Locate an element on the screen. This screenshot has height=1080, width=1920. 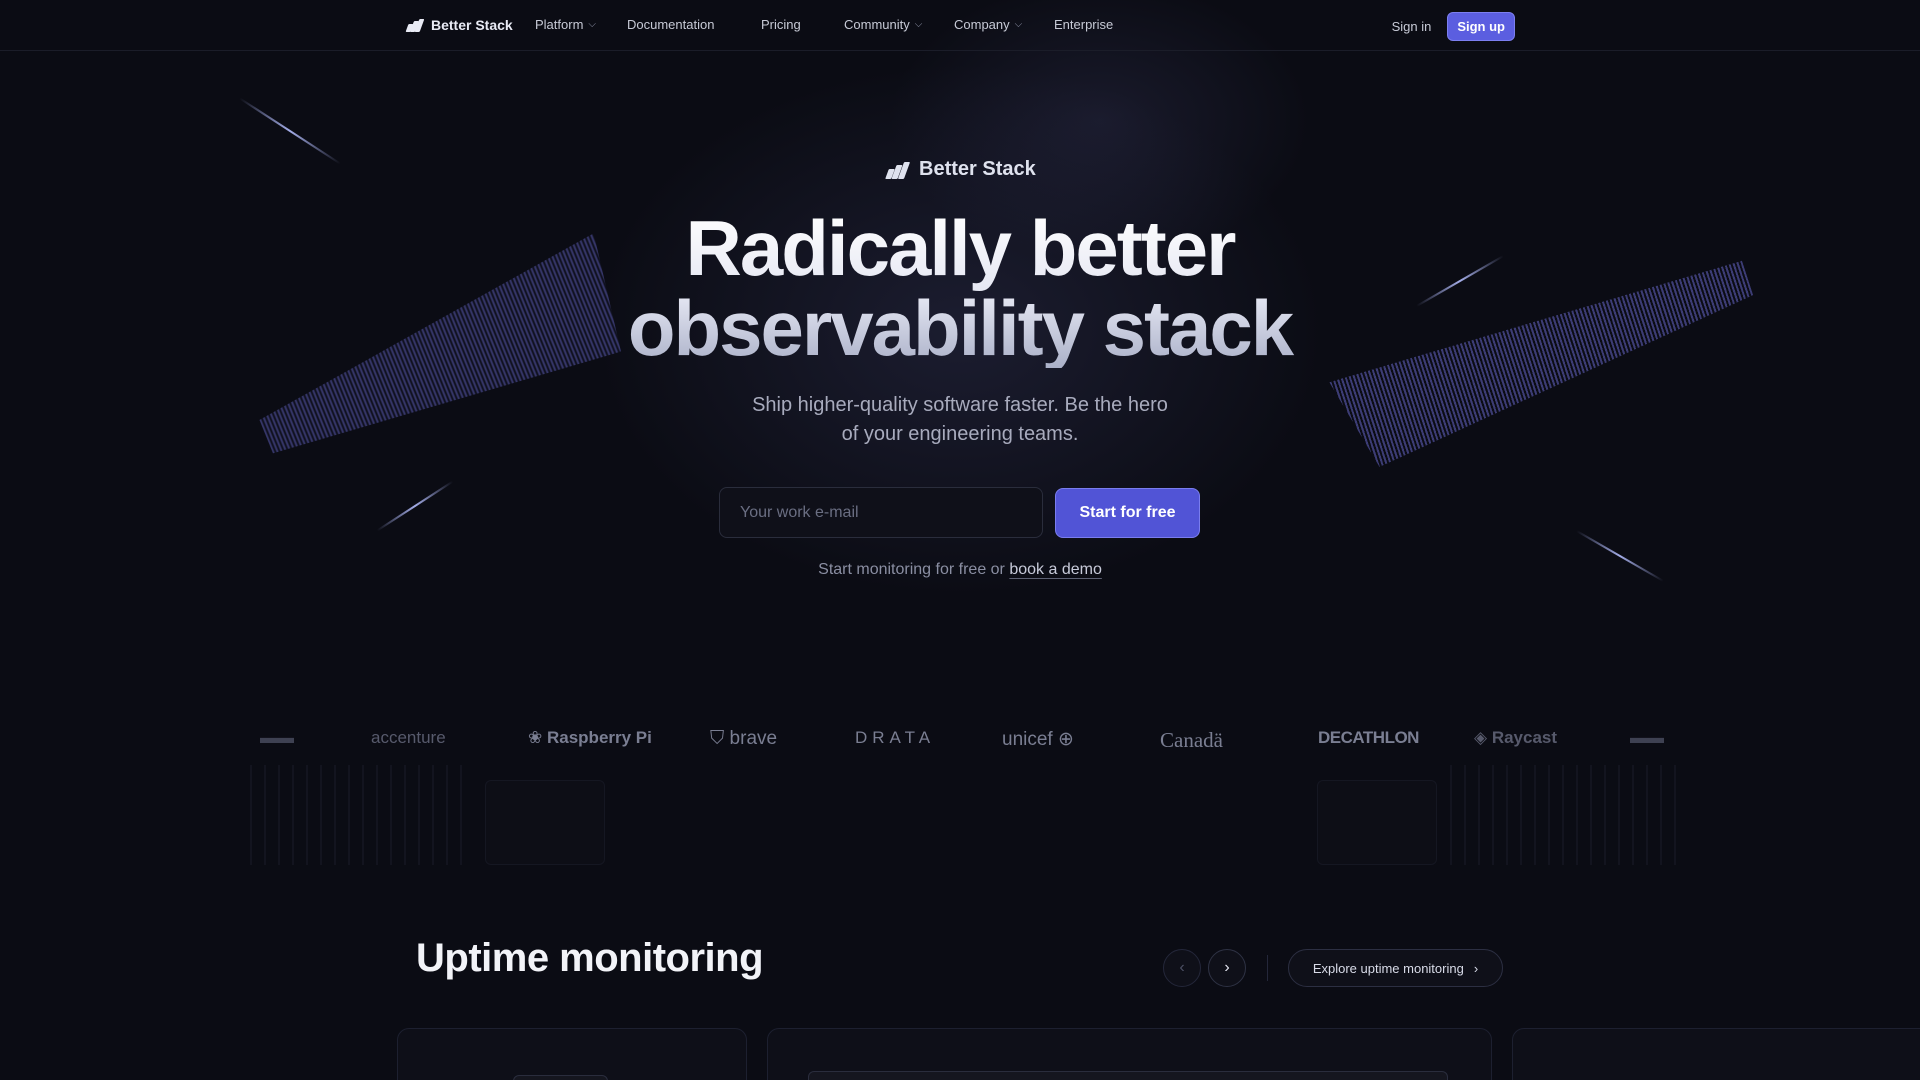
nav-item-community: Community ⌵ is located at coordinates (899, 24).